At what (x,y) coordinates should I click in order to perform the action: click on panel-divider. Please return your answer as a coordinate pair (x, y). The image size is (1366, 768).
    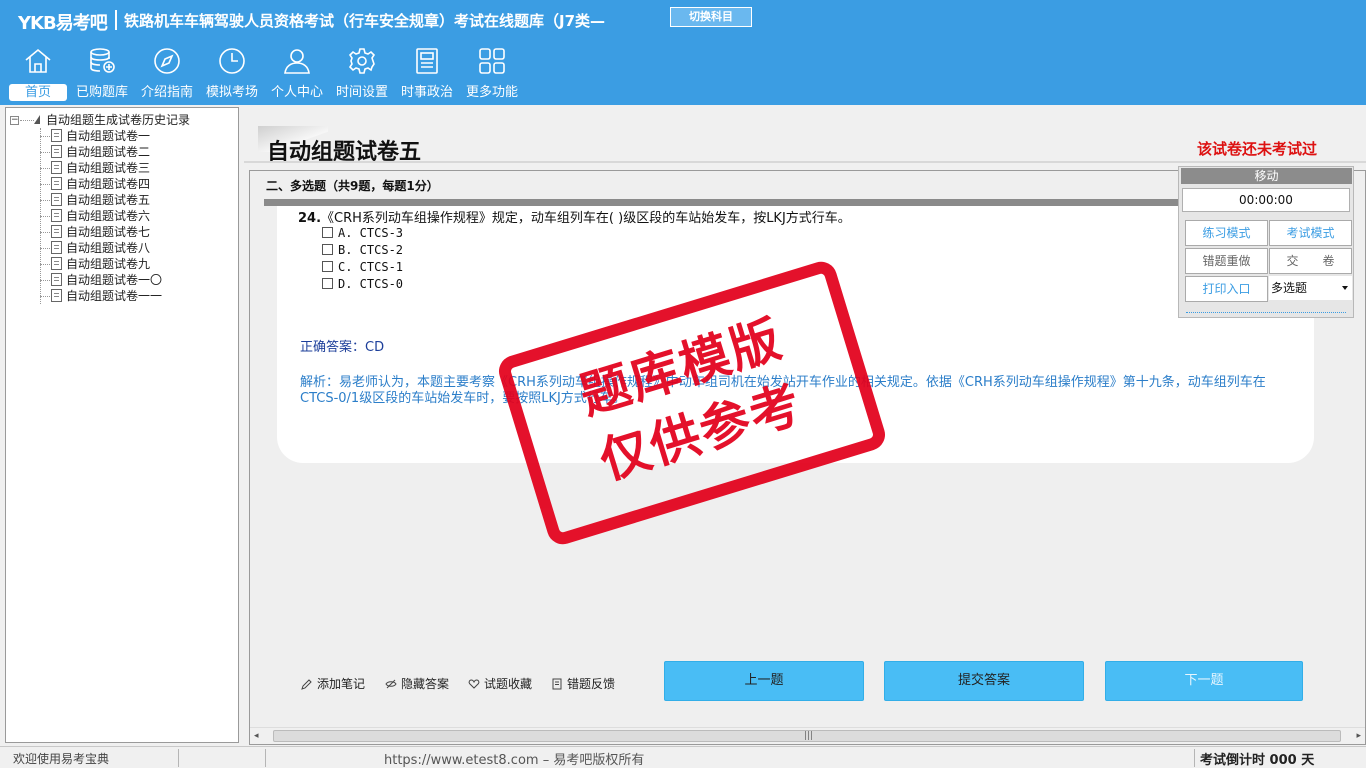
    Looking at the image, I should click on (1266, 312).